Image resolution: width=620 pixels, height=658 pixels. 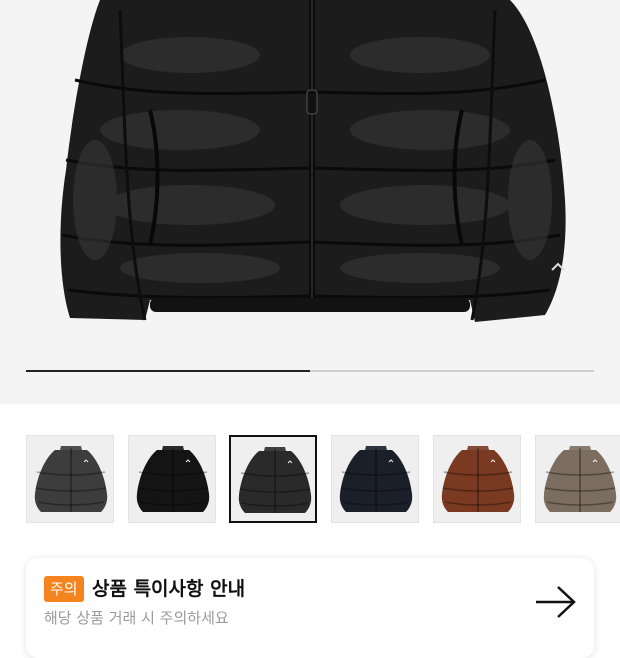 What do you see at coordinates (168, 371) in the screenshot?
I see `gallery-progress-fill` at bounding box center [168, 371].